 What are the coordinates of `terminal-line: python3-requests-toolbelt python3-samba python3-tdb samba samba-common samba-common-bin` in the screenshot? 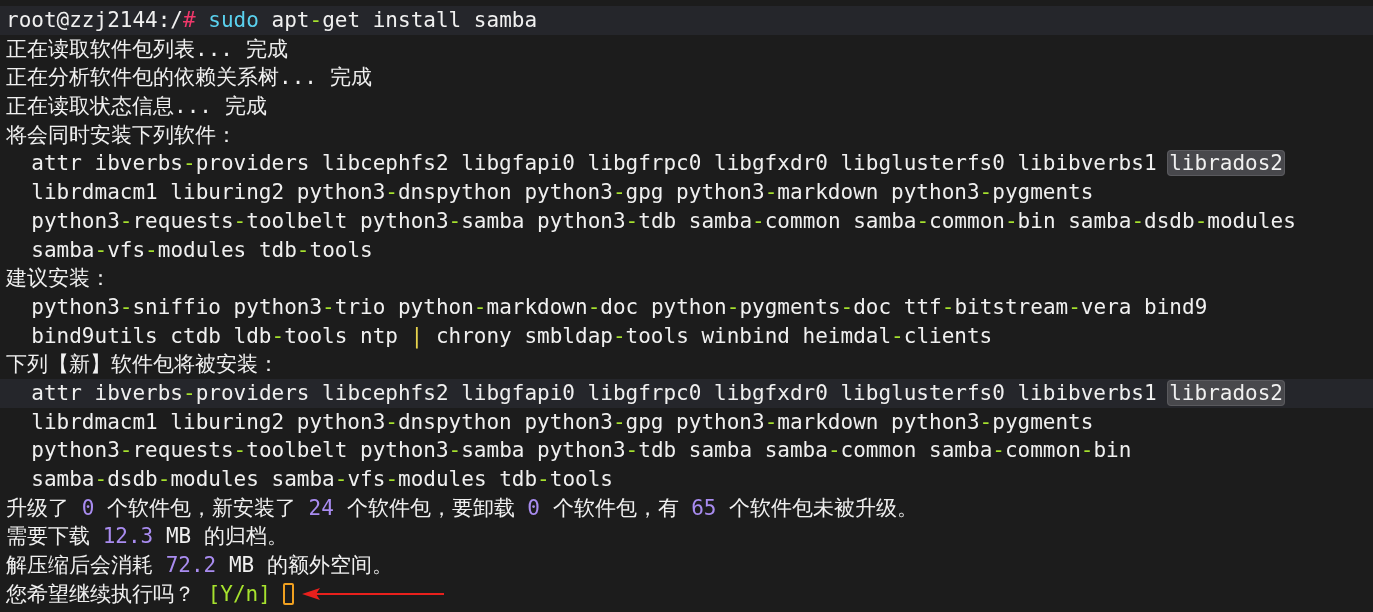 It's located at (581, 451).